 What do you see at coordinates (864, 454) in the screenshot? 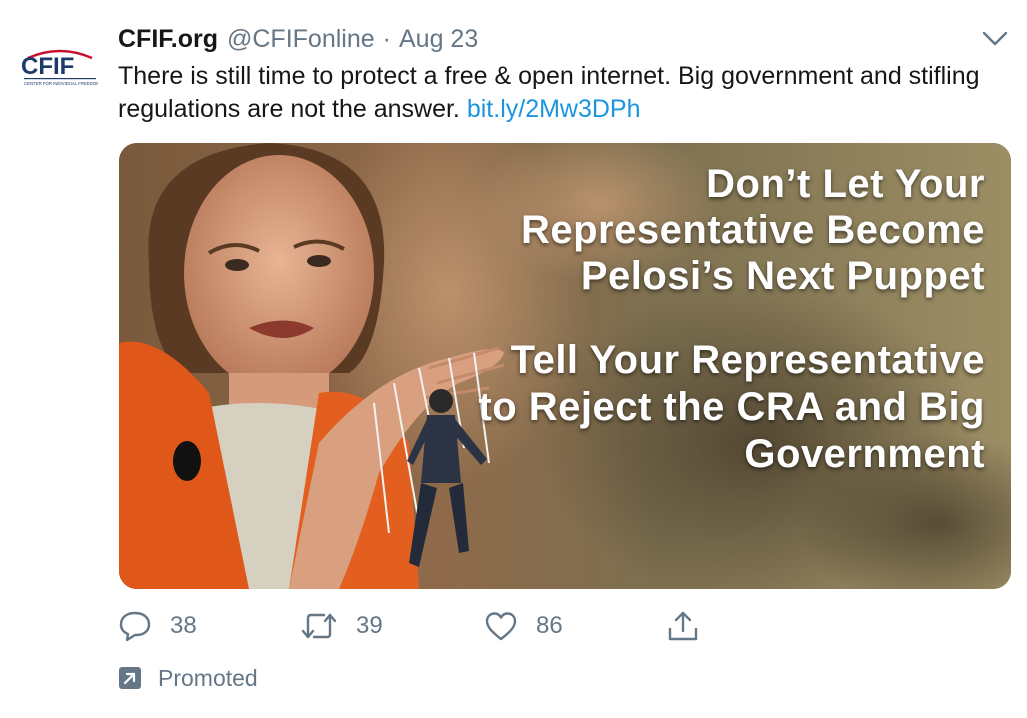
I see `cta-line: Government` at bounding box center [864, 454].